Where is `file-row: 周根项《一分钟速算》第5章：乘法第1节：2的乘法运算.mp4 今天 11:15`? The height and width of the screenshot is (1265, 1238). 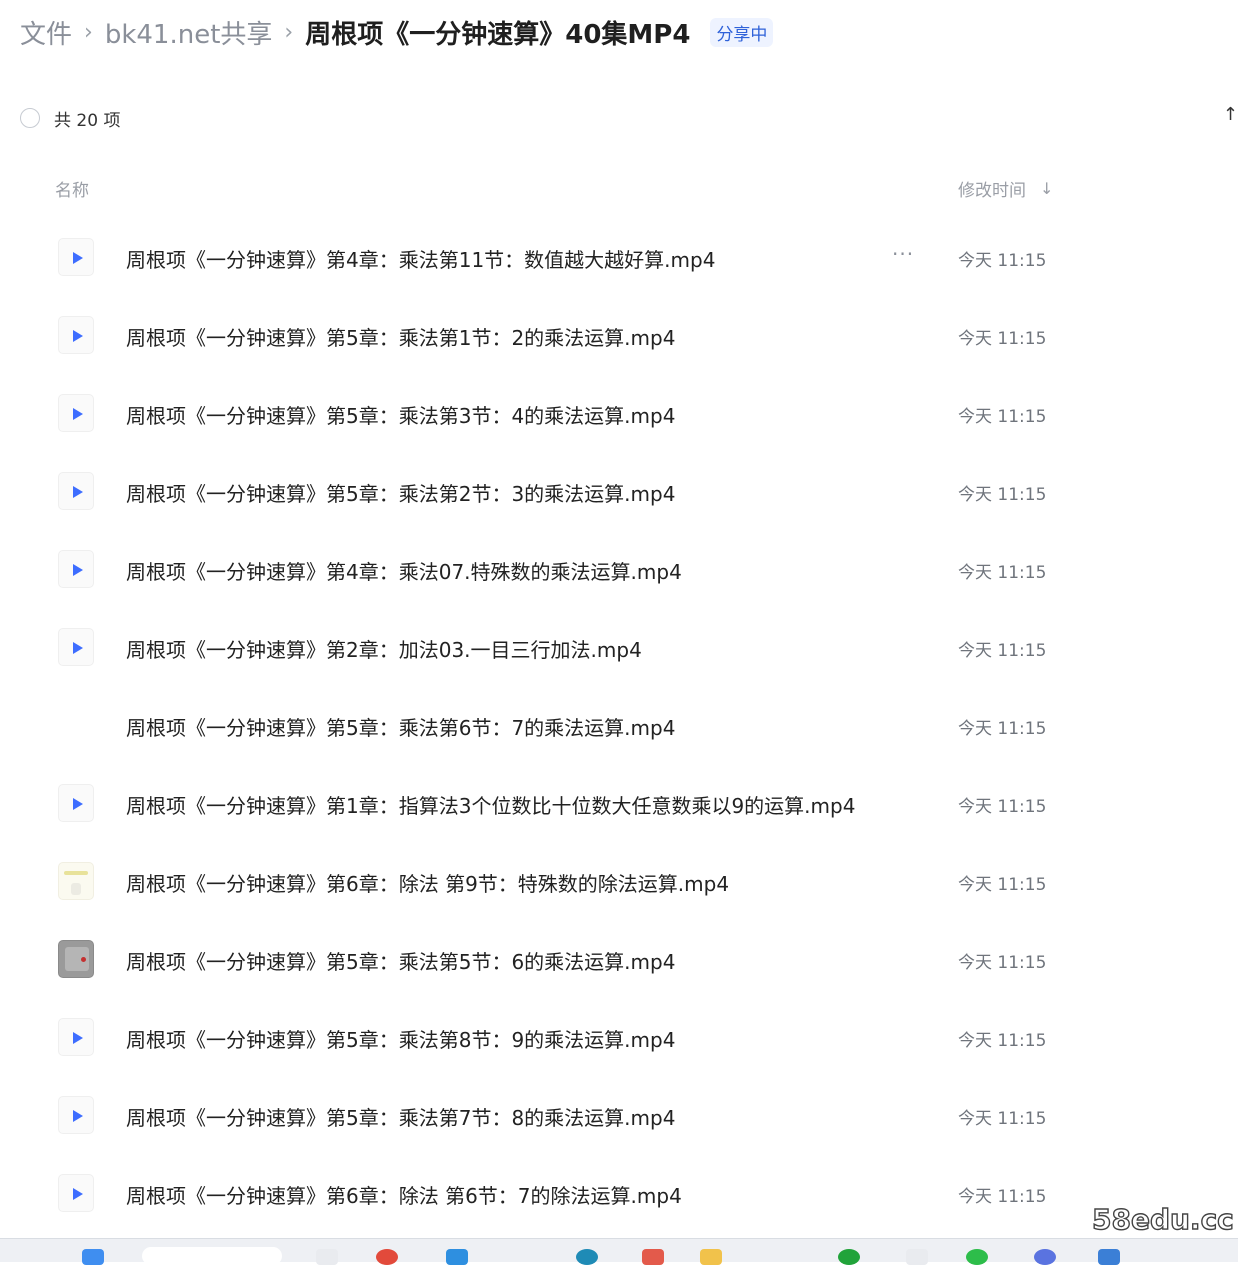 file-row: 周根项《一分钟速算》第5章：乘法第1节：2的乘法运算.mp4 今天 11:15 is located at coordinates (619, 335).